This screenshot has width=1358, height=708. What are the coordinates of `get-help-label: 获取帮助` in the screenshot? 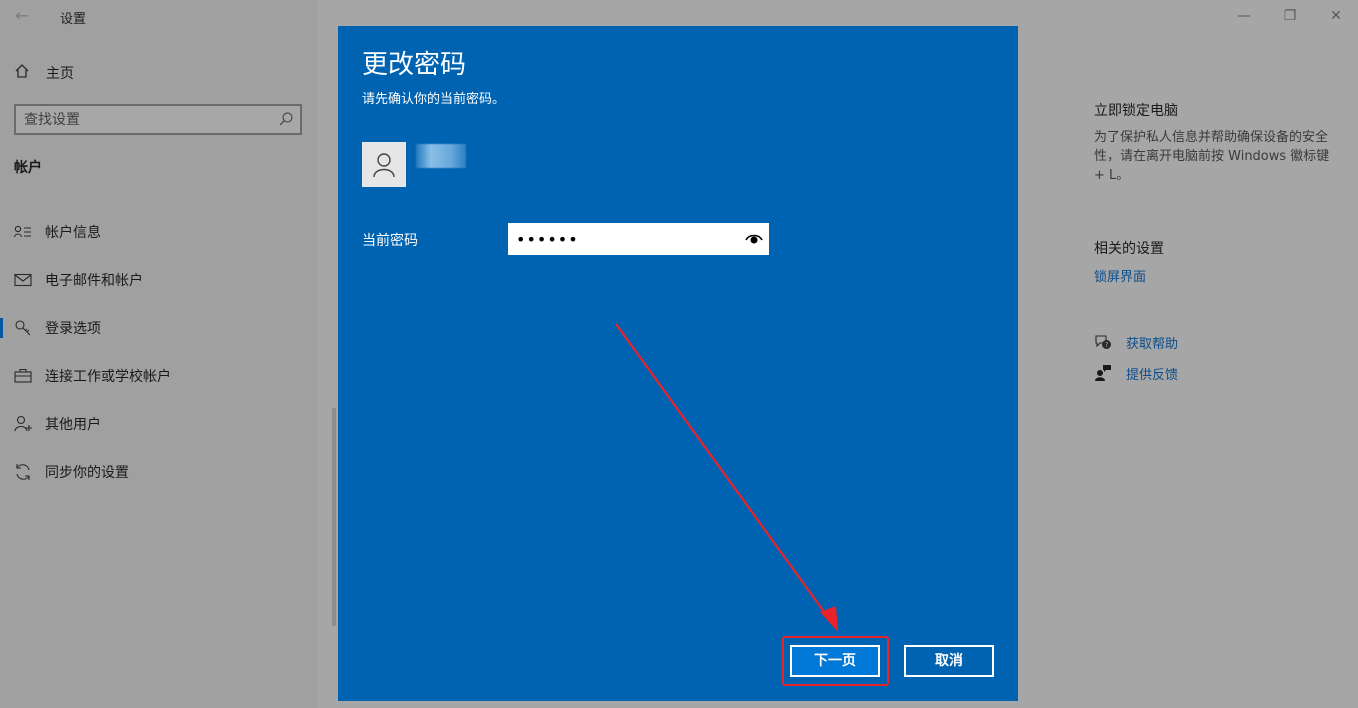 It's located at (1152, 344).